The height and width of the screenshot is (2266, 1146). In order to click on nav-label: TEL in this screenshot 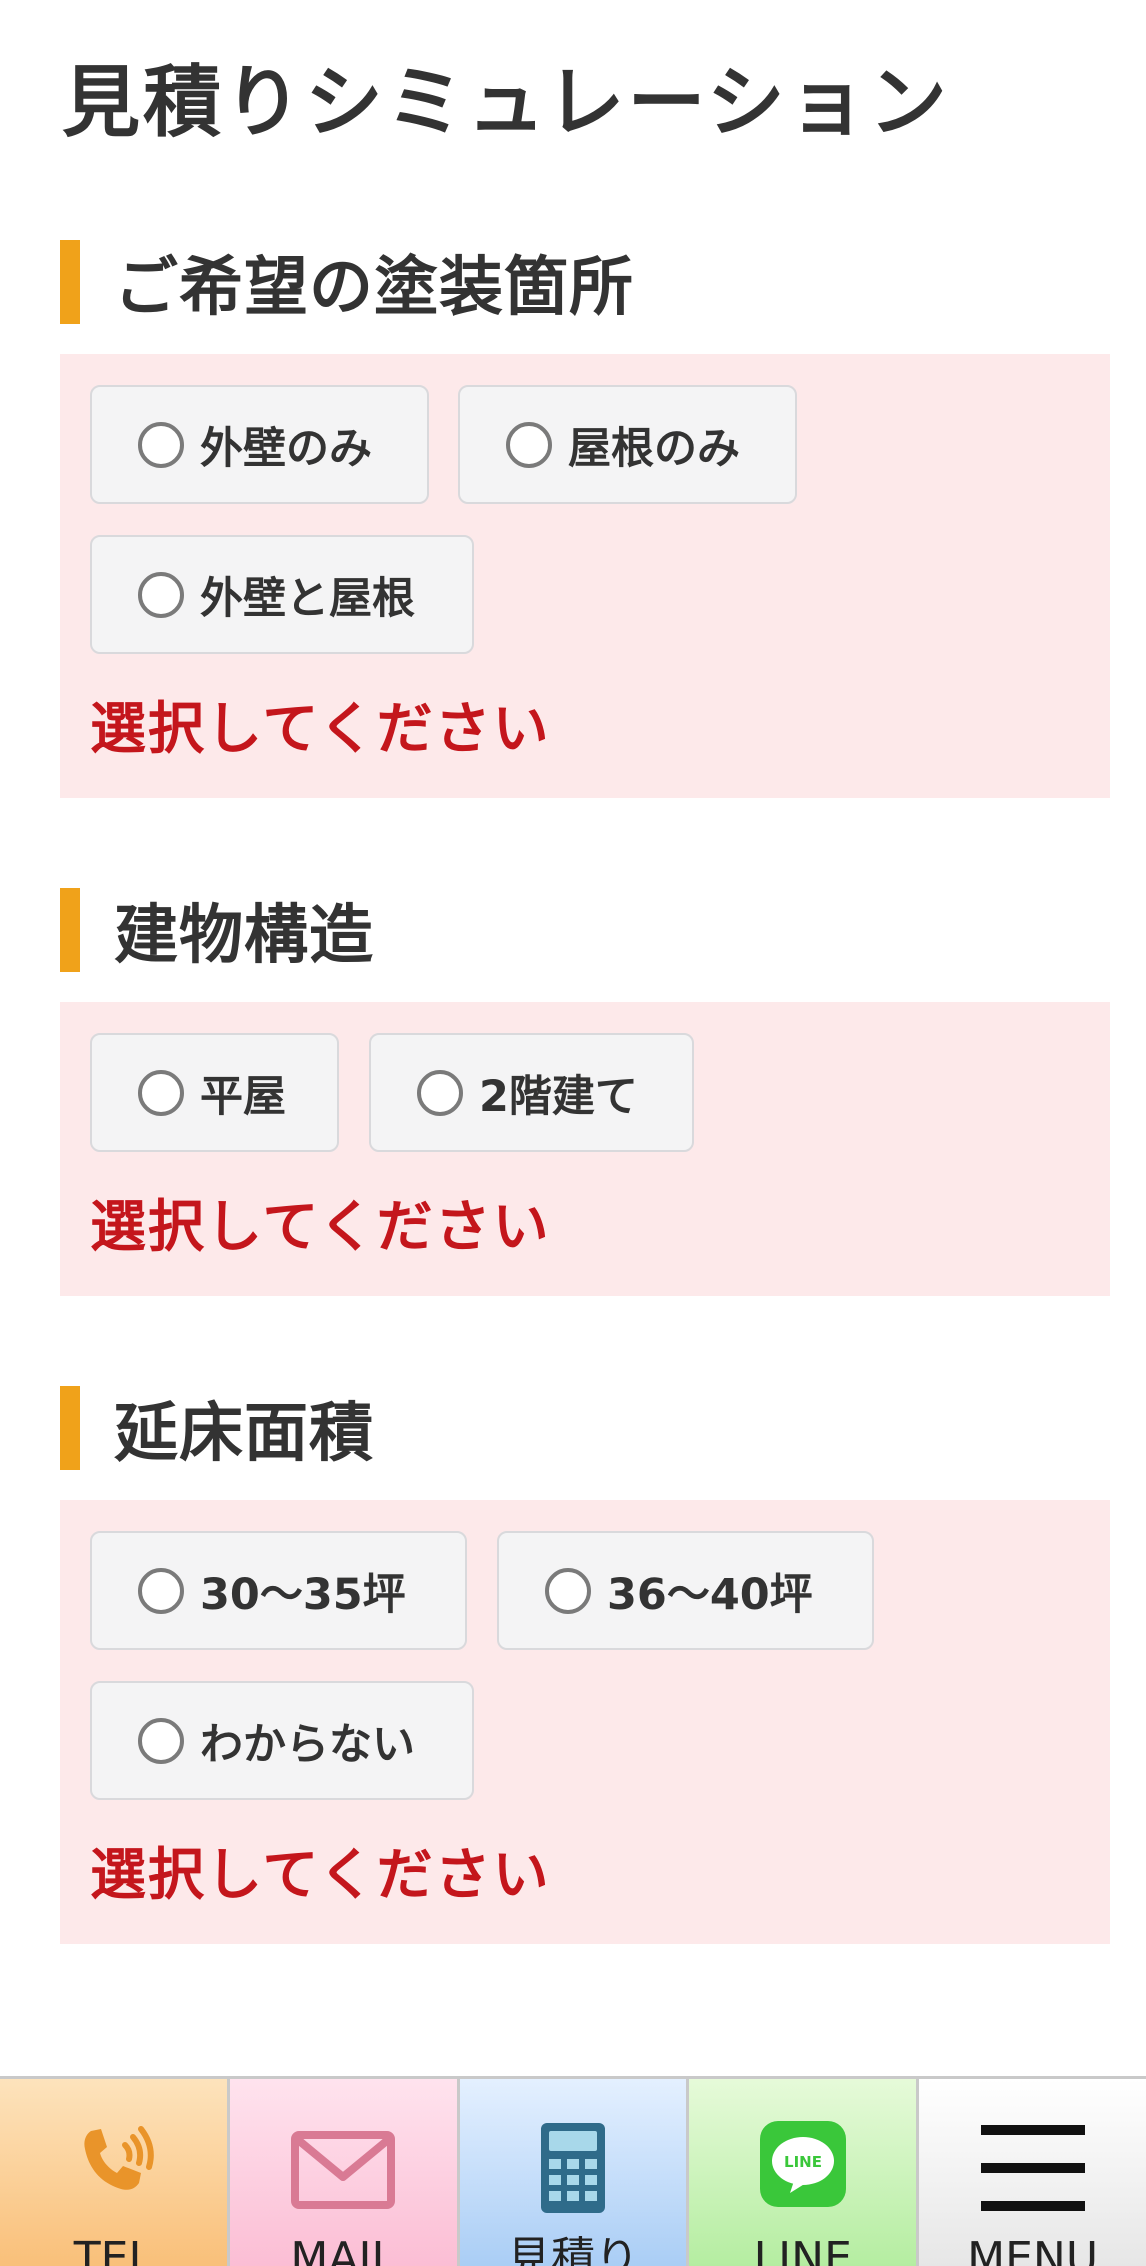, I will do `click(113, 2249)`.